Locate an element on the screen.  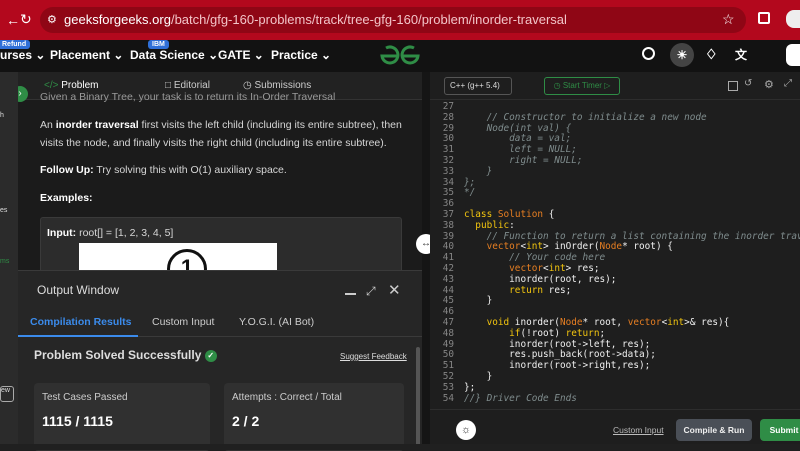
user-avatar is located at coordinates (793, 55).